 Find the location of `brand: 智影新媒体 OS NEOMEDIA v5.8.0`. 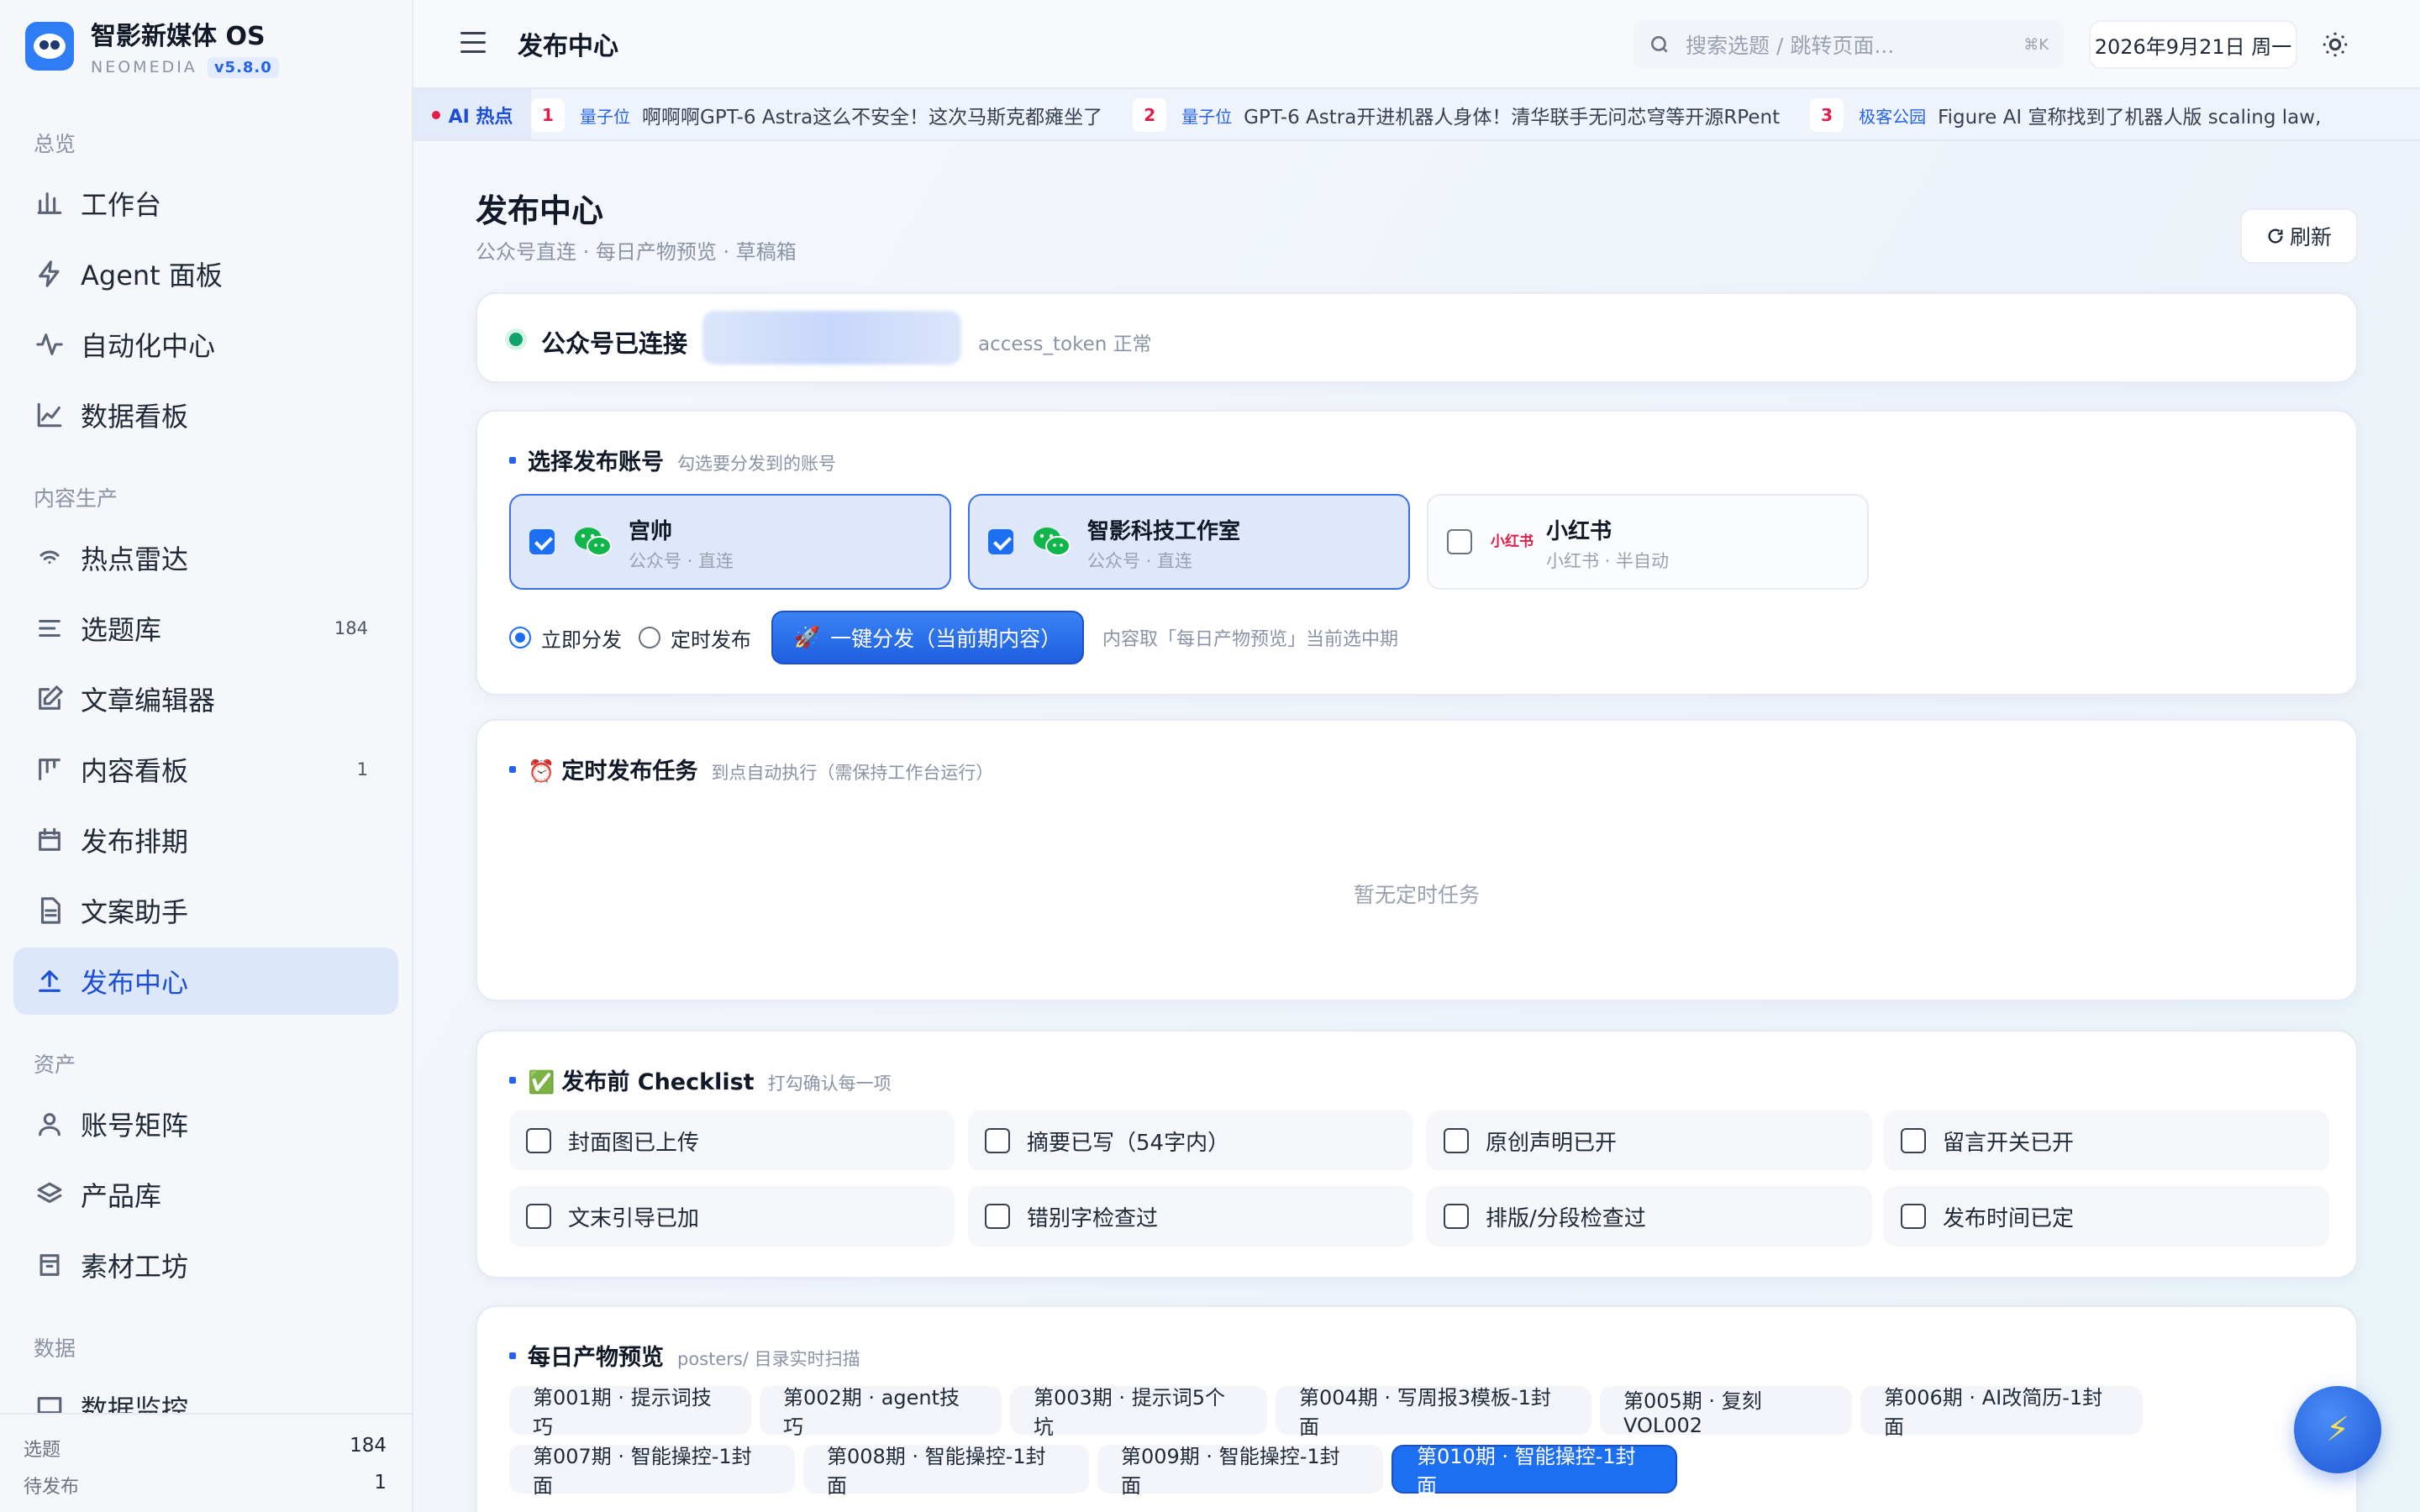

brand: 智影新媒体 OS NEOMEDIA v5.8.0 is located at coordinates (152, 47).